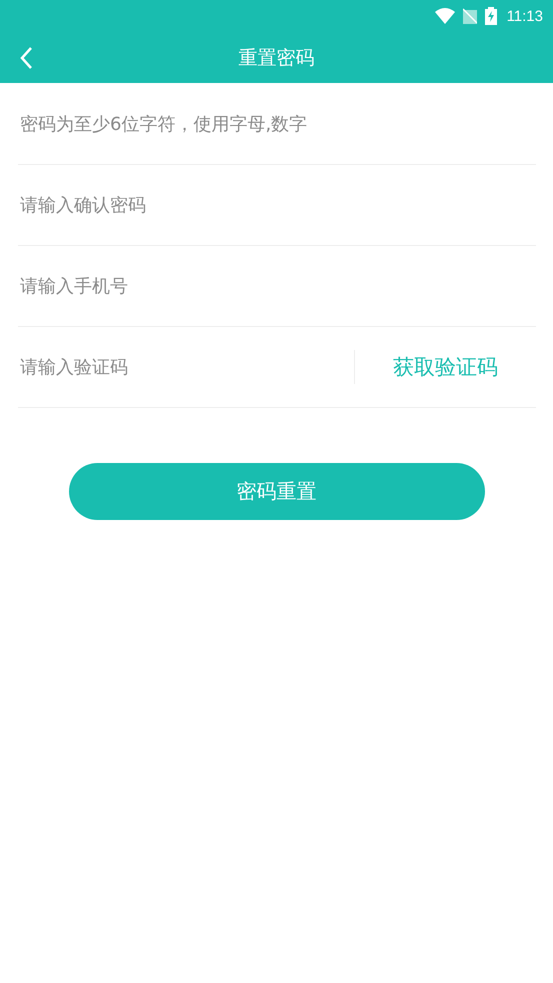 This screenshot has height=983, width=553. Describe the element at coordinates (444, 16) in the screenshot. I see `wifi-icon` at that location.